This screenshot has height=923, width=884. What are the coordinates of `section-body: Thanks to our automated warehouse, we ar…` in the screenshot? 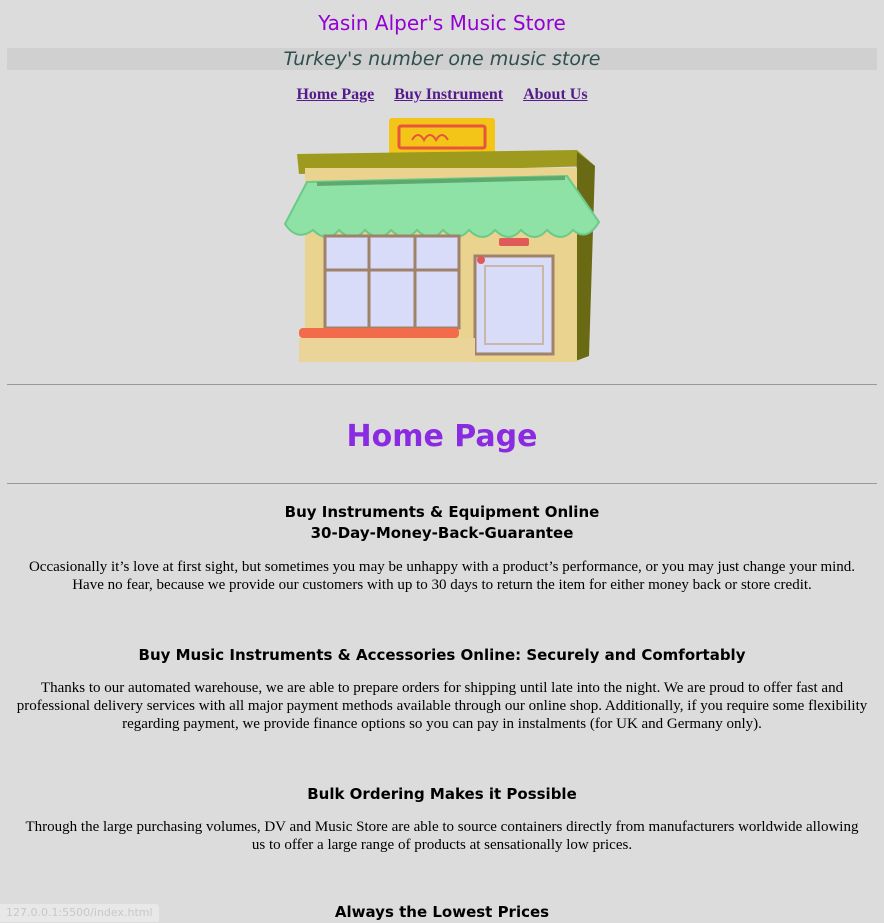 It's located at (442, 706).